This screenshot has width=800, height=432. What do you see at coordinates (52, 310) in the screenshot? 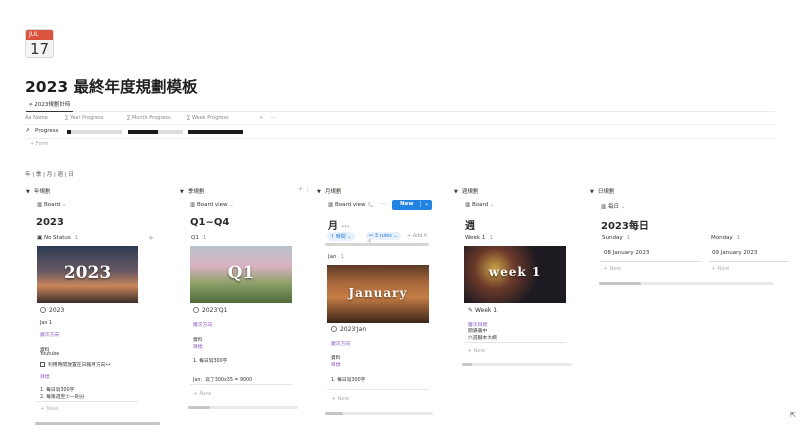
I see `year-card-title: 2023` at bounding box center [52, 310].